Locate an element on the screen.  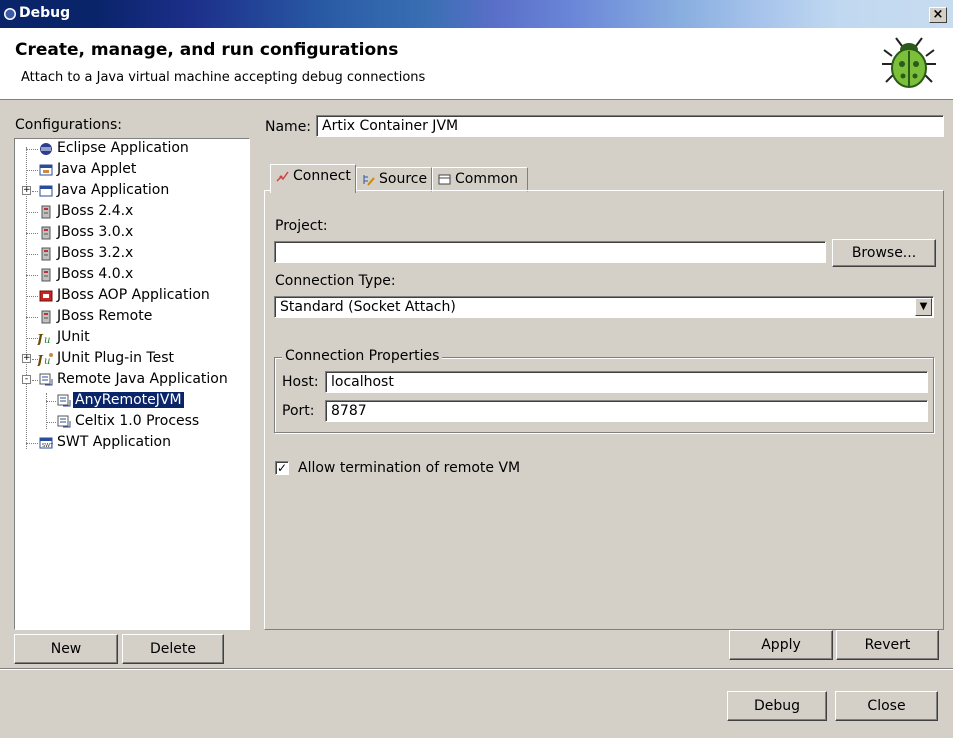
connection-type-select: Standard (Socket Attach) ▼ is located at coordinates (604, 307).